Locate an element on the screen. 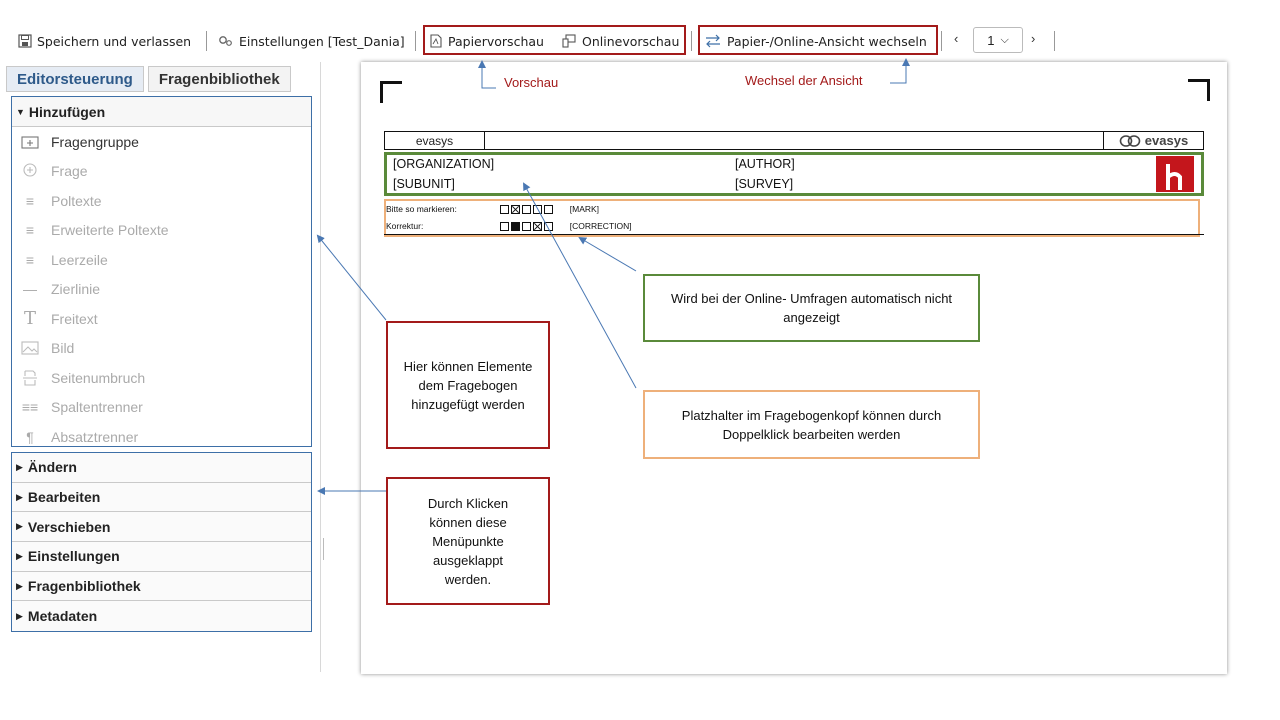 Image resolution: width=1280 pixels, height=720 pixels. preview-highlight-box is located at coordinates (554, 40).